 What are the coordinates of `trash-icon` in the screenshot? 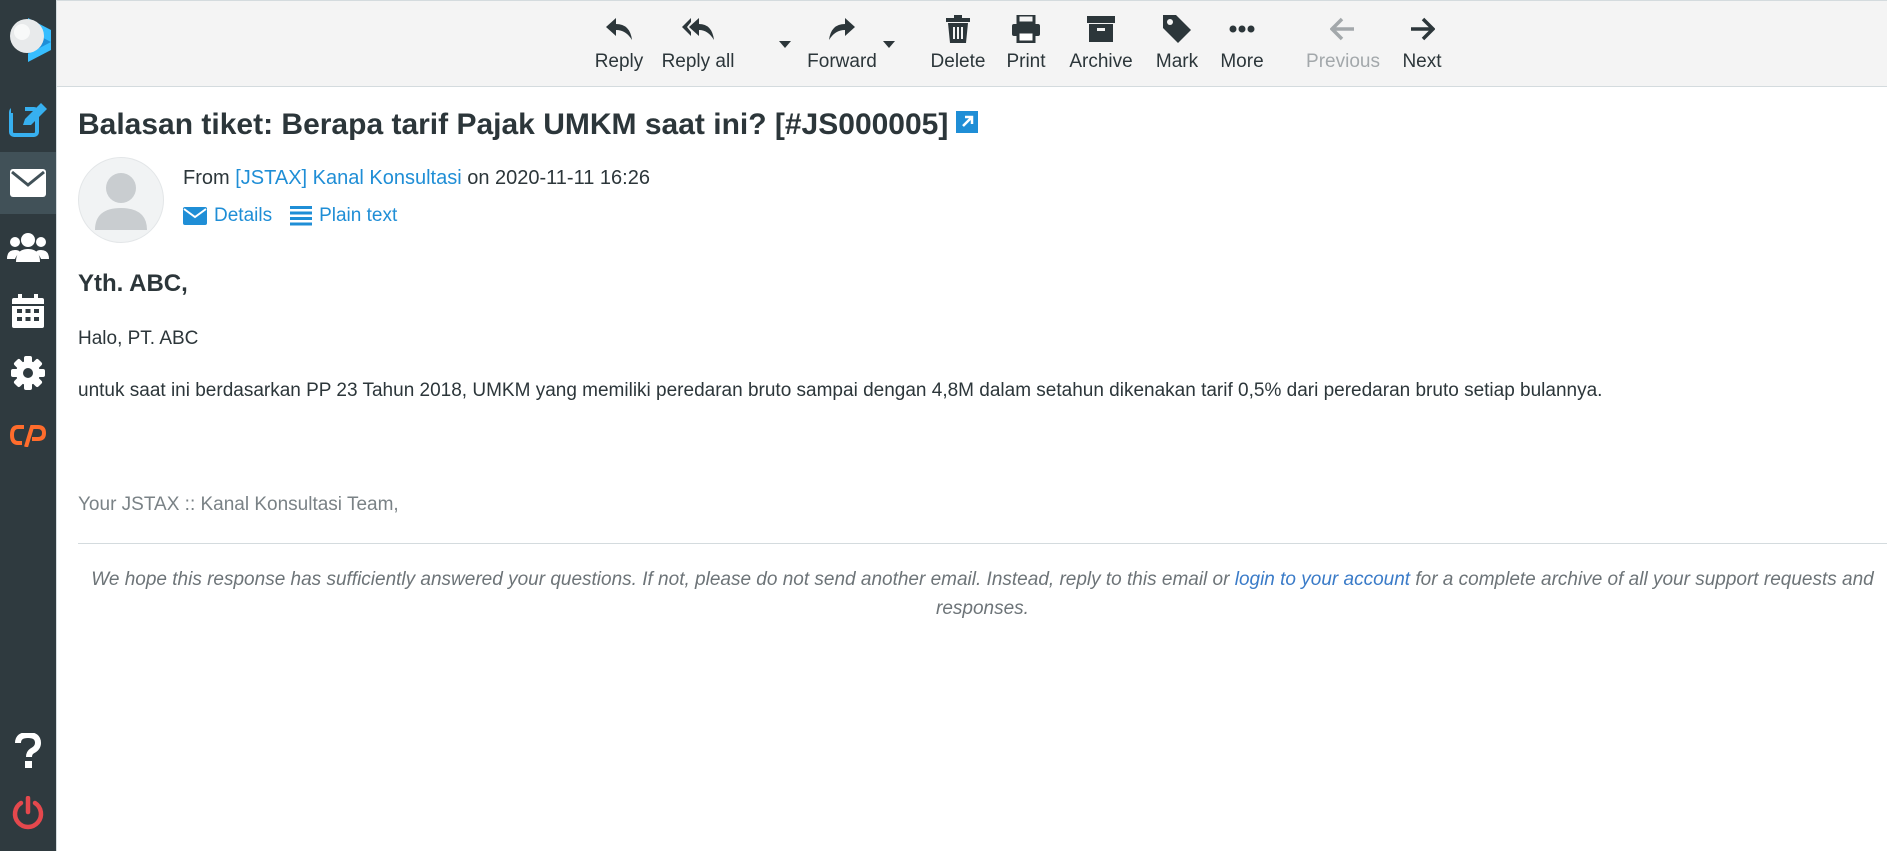 It's located at (958, 29).